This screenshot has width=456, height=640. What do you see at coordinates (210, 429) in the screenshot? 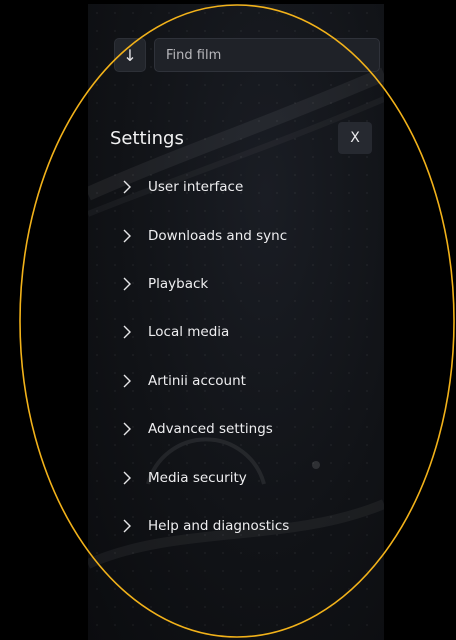
I see `menu-item-label: Advanced settings` at bounding box center [210, 429].